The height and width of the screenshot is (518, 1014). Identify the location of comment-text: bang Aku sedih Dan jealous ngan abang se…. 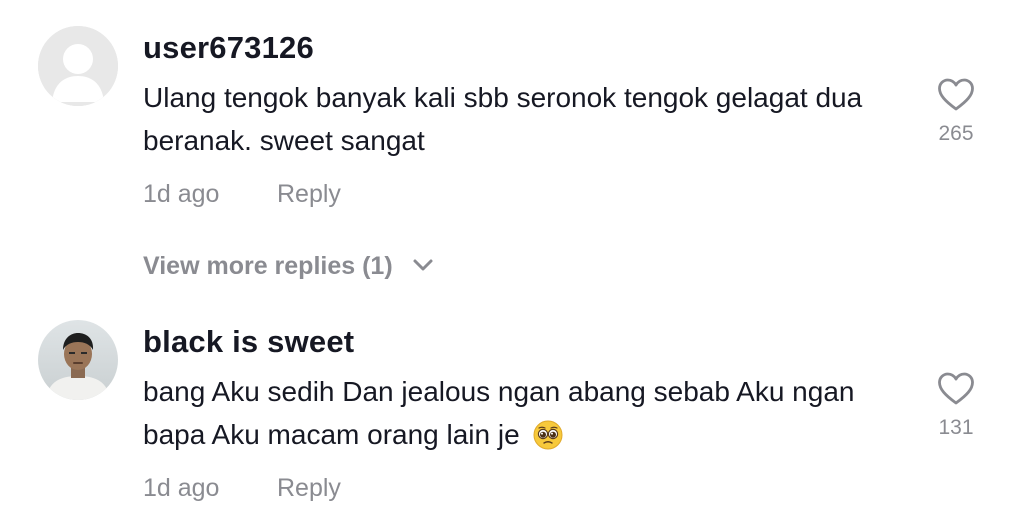
(523, 413).